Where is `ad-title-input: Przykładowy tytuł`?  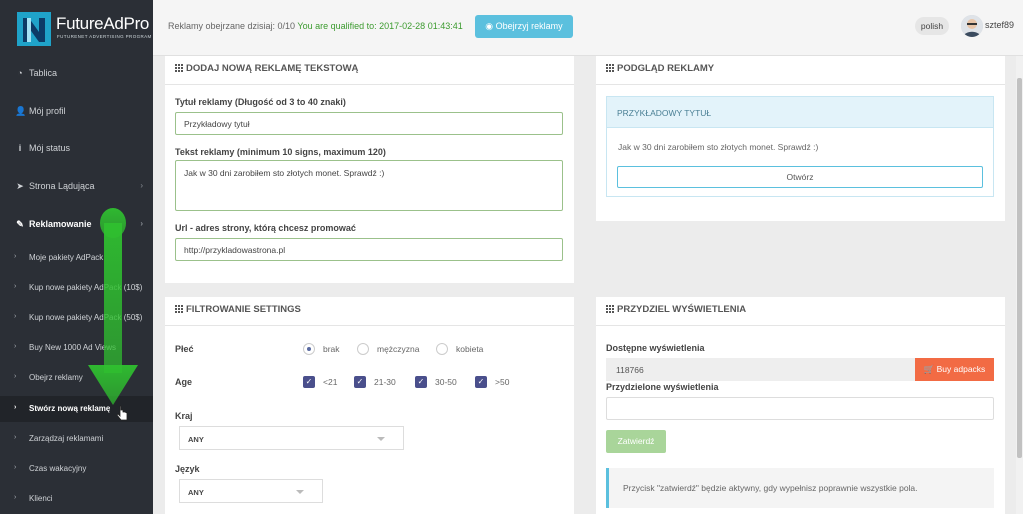
ad-title-input: Przykładowy tytuł is located at coordinates (369, 123).